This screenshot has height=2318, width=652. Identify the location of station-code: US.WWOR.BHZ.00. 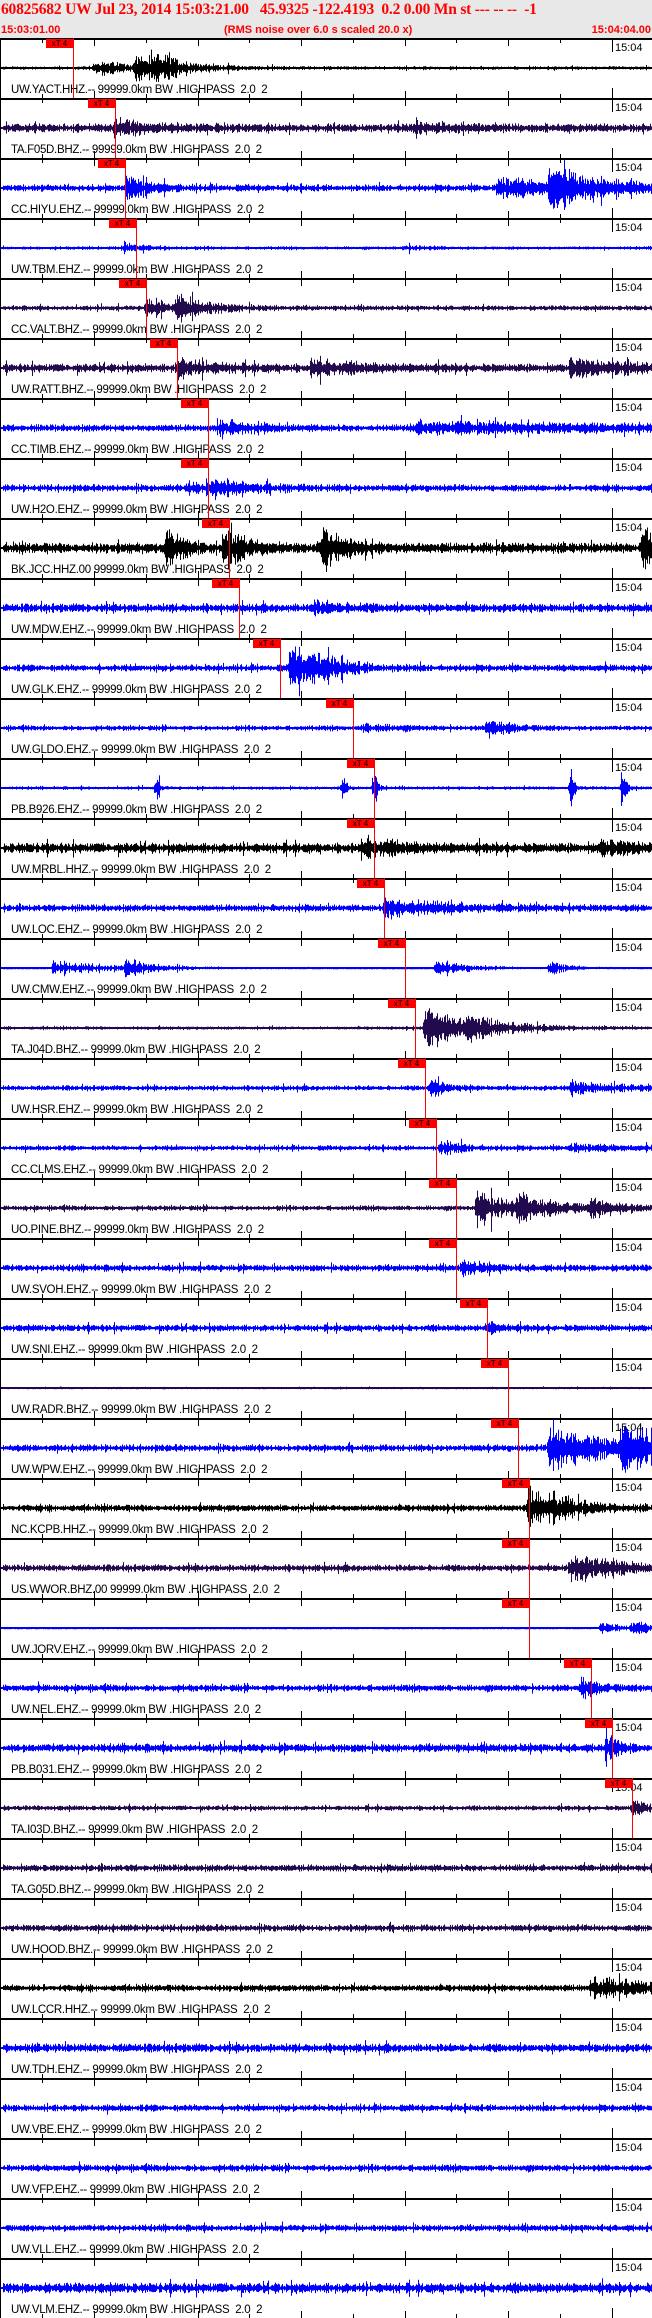
(59, 1590).